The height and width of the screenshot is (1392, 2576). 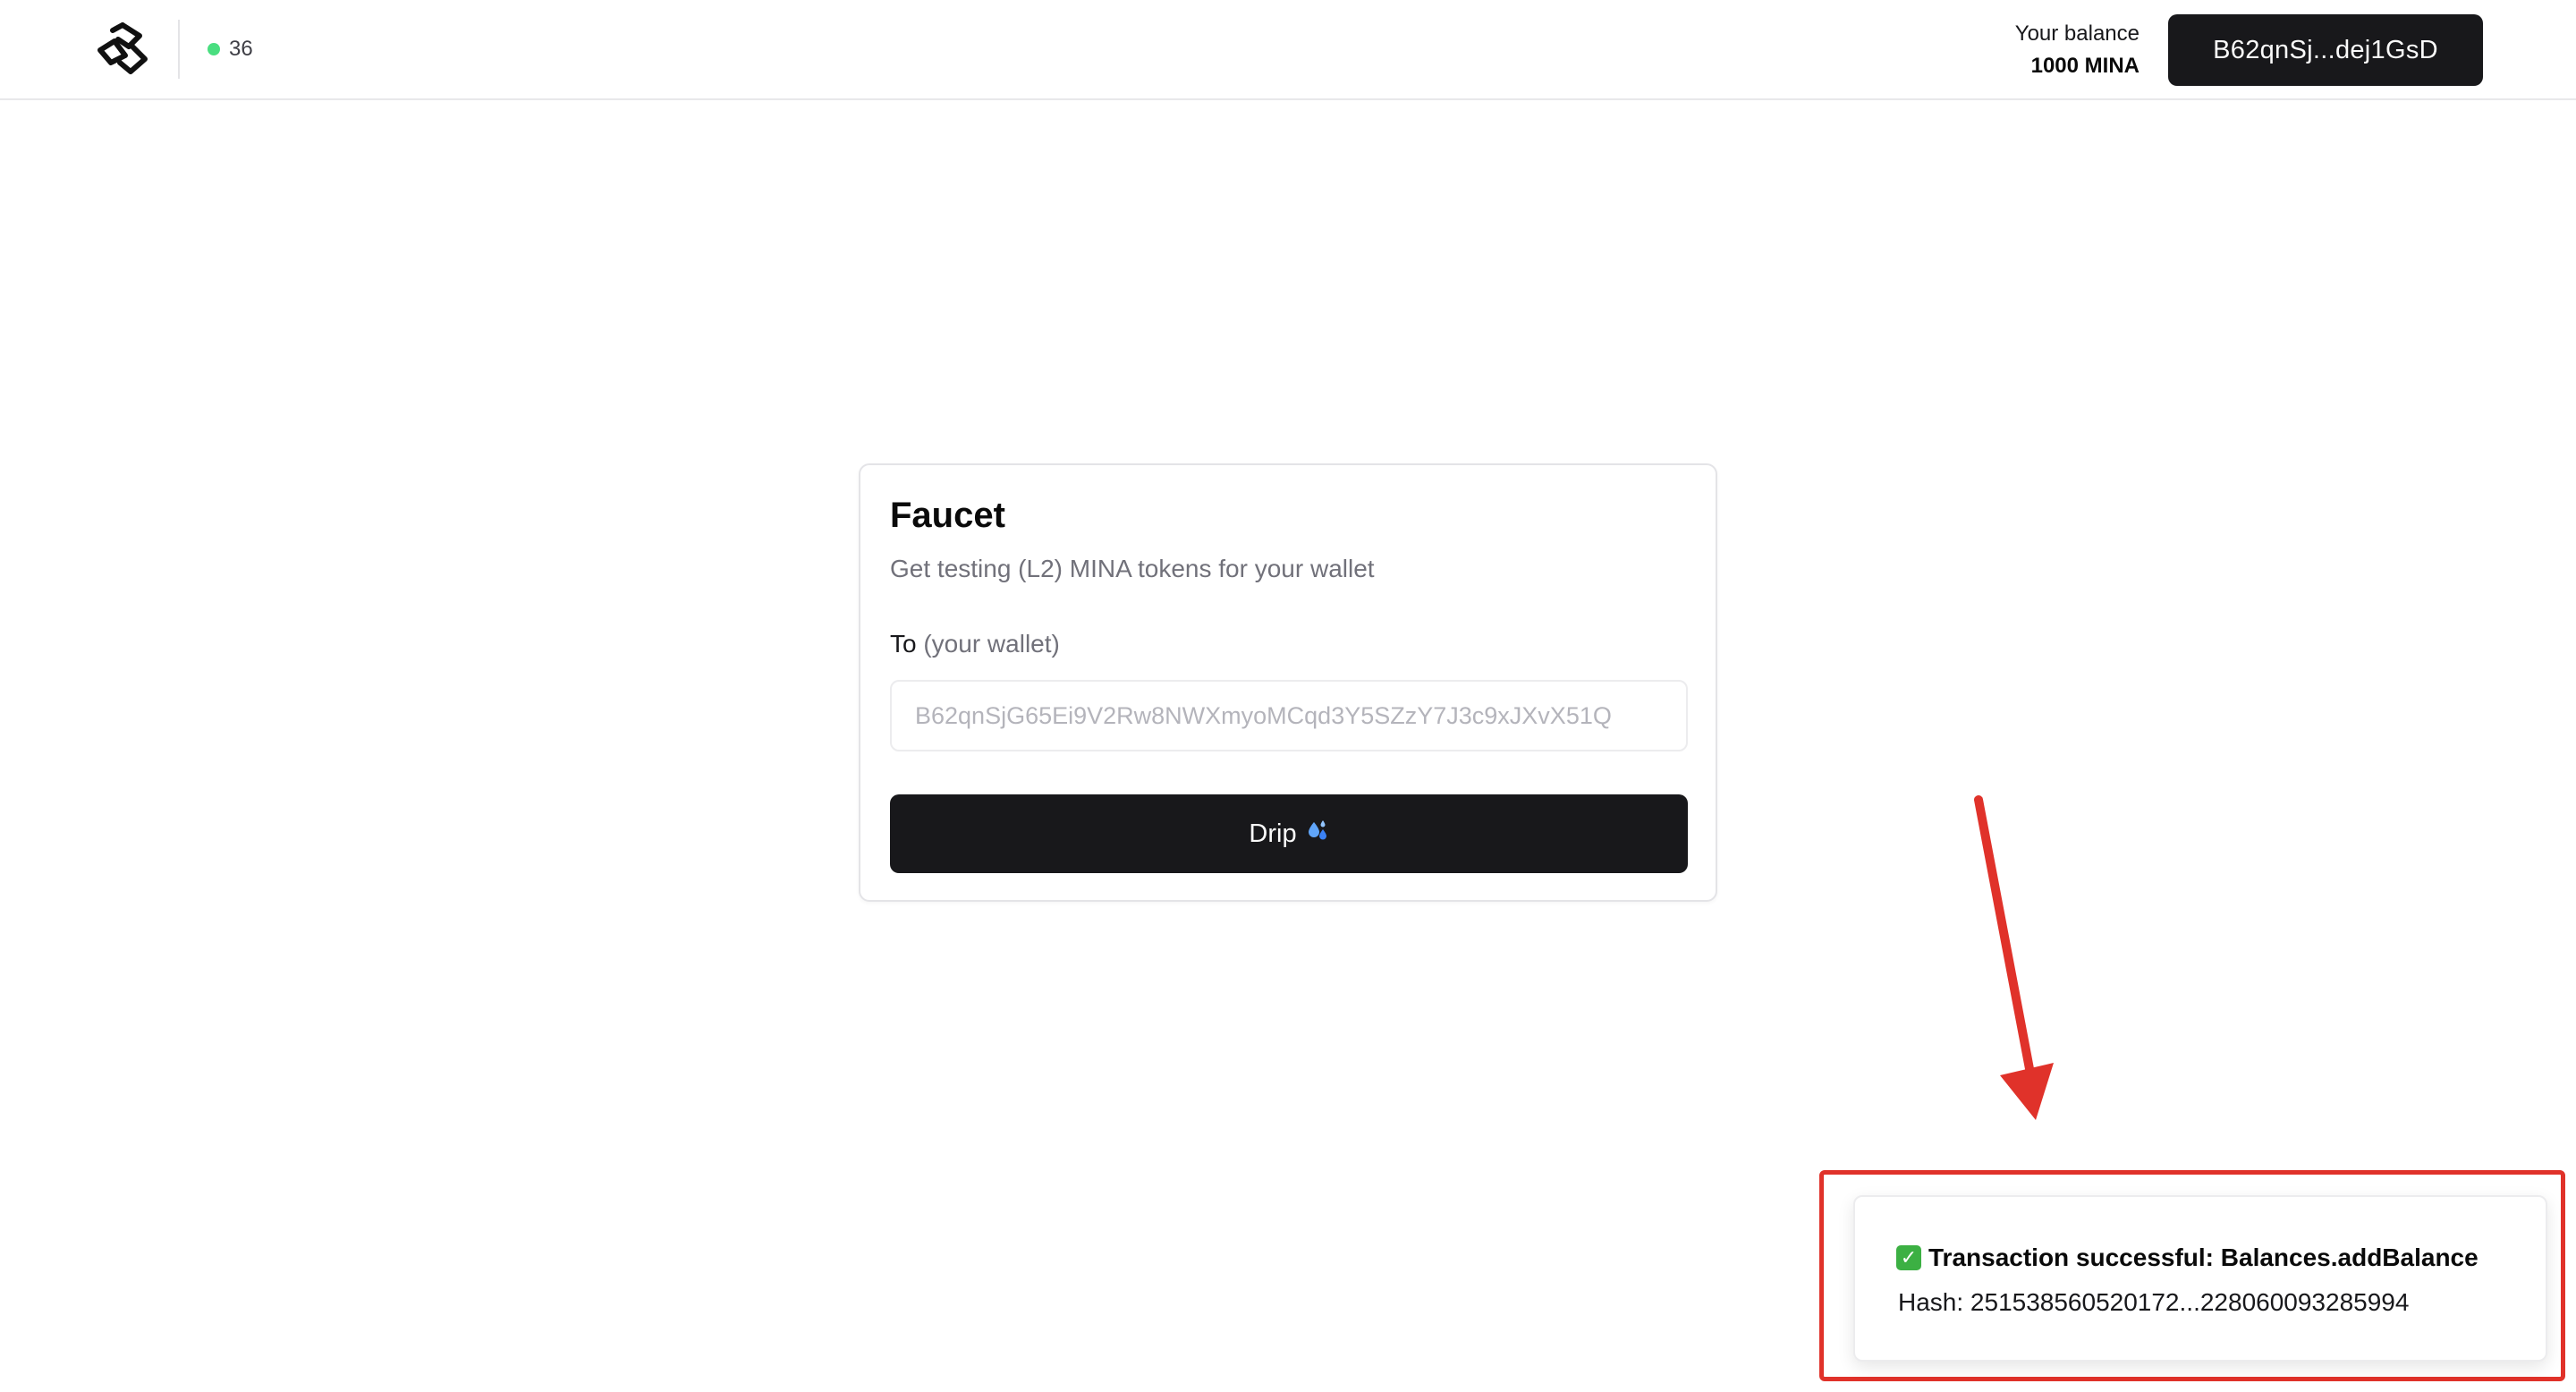 What do you see at coordinates (1289, 715) in the screenshot?
I see `wallet-address-input` at bounding box center [1289, 715].